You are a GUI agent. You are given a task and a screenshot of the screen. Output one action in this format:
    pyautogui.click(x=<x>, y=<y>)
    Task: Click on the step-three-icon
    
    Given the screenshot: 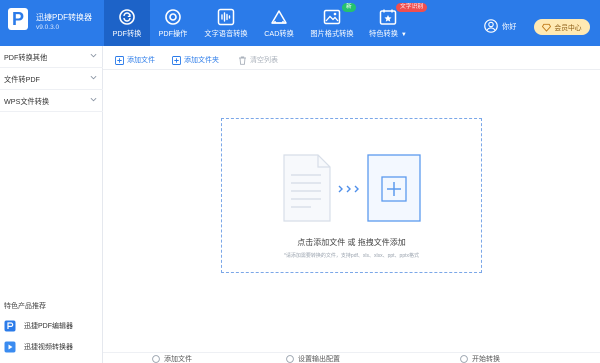 What is the action you would take?
    pyautogui.click(x=464, y=359)
    